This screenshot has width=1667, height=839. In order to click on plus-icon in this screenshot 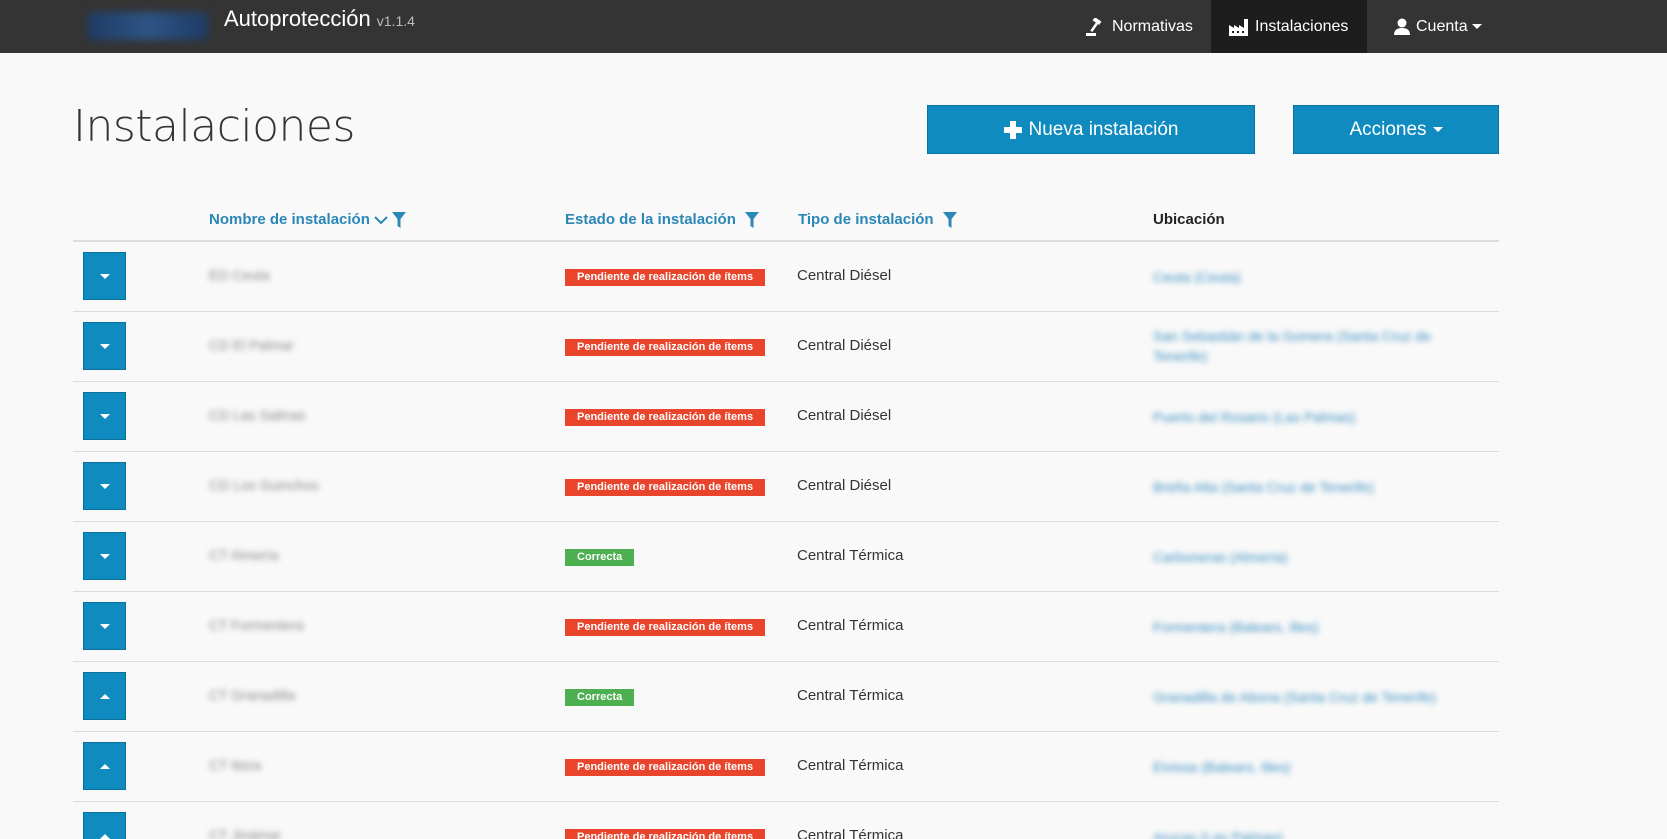, I will do `click(1012, 129)`.